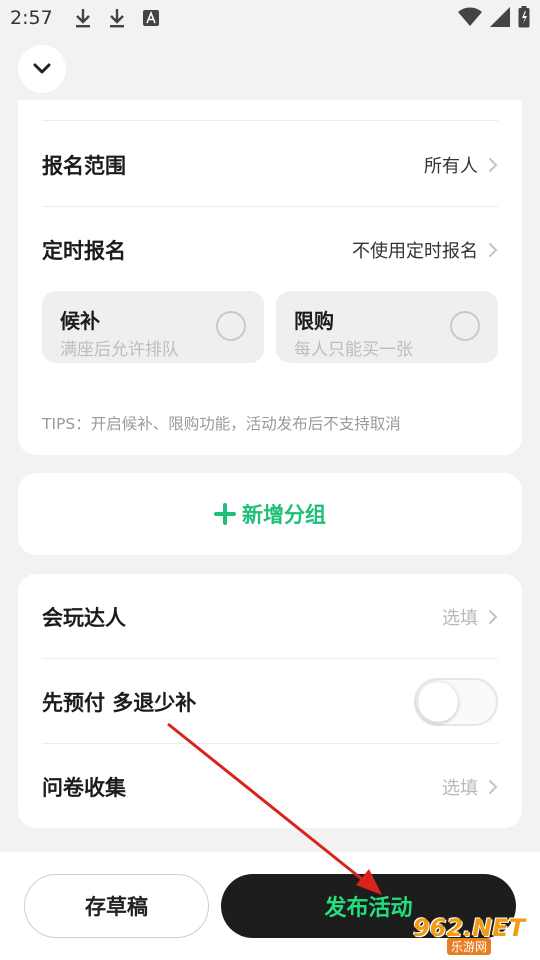 The height and width of the screenshot is (960, 540). I want to click on expert-row: 会玩达人 选填, so click(270, 616).